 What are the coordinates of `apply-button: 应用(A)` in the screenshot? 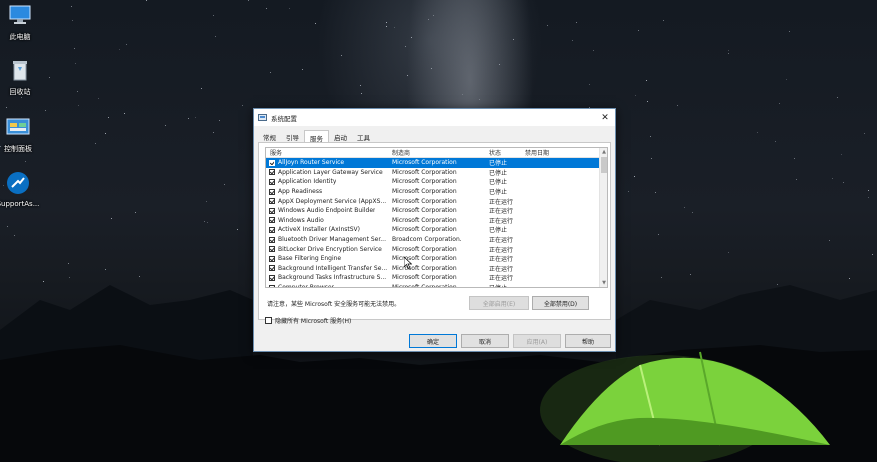 It's located at (537, 341).